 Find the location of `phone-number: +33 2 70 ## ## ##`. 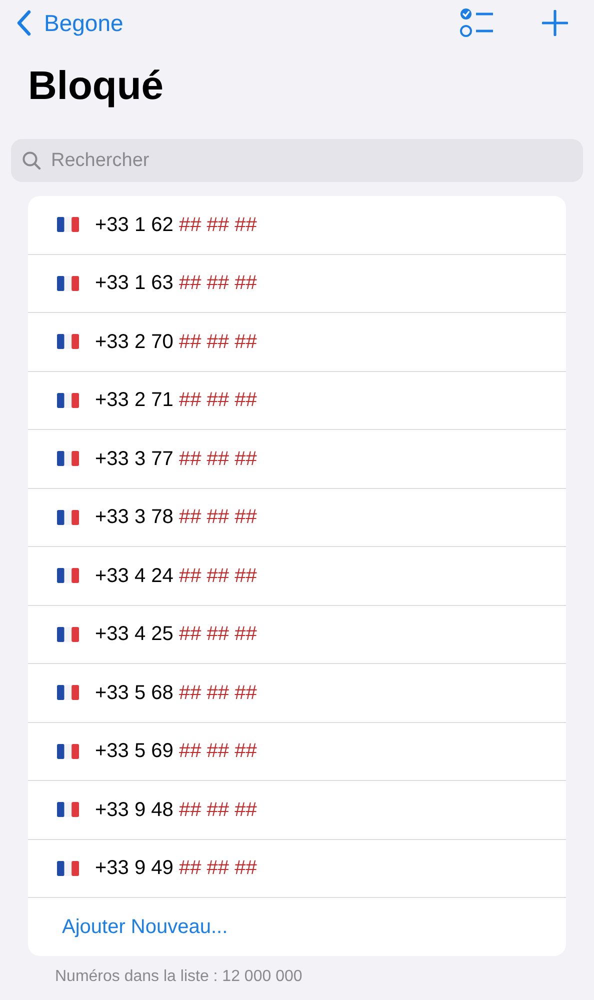

phone-number: +33 2 70 ## ## ## is located at coordinates (176, 341).